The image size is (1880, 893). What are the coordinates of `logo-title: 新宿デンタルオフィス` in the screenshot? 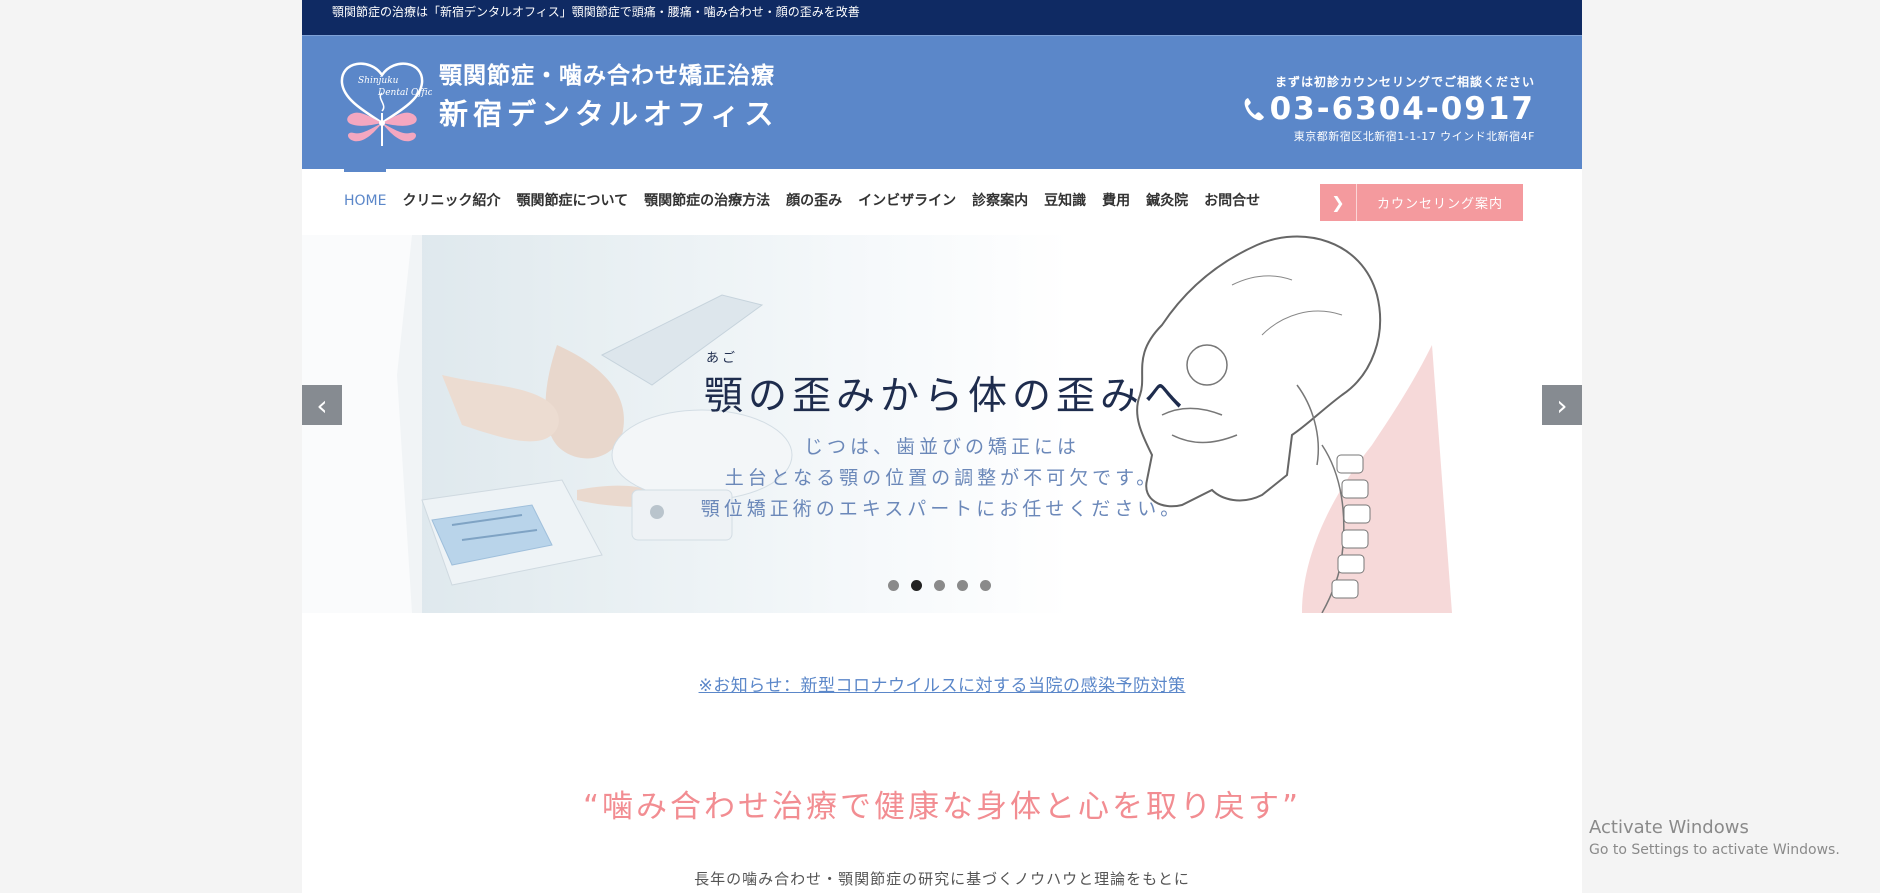 It's located at (609, 114).